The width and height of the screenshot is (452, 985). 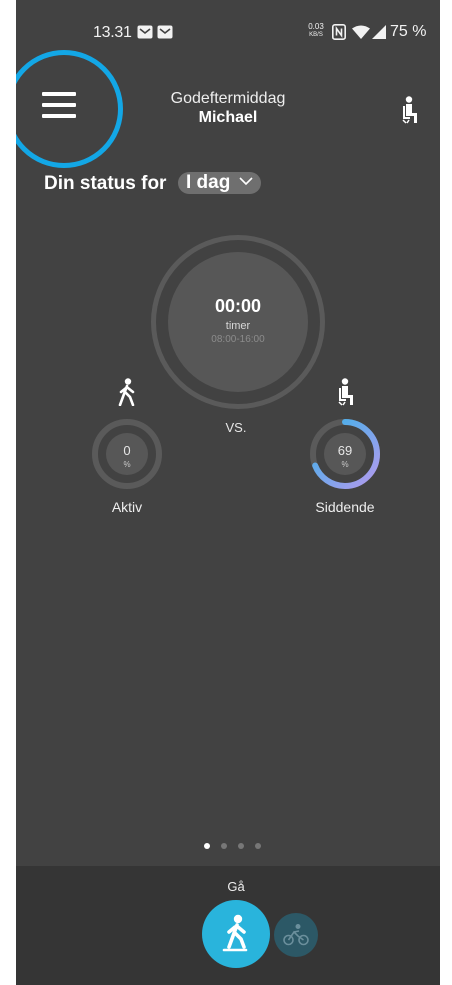 I want to click on user-name: Michael, so click(x=228, y=117).